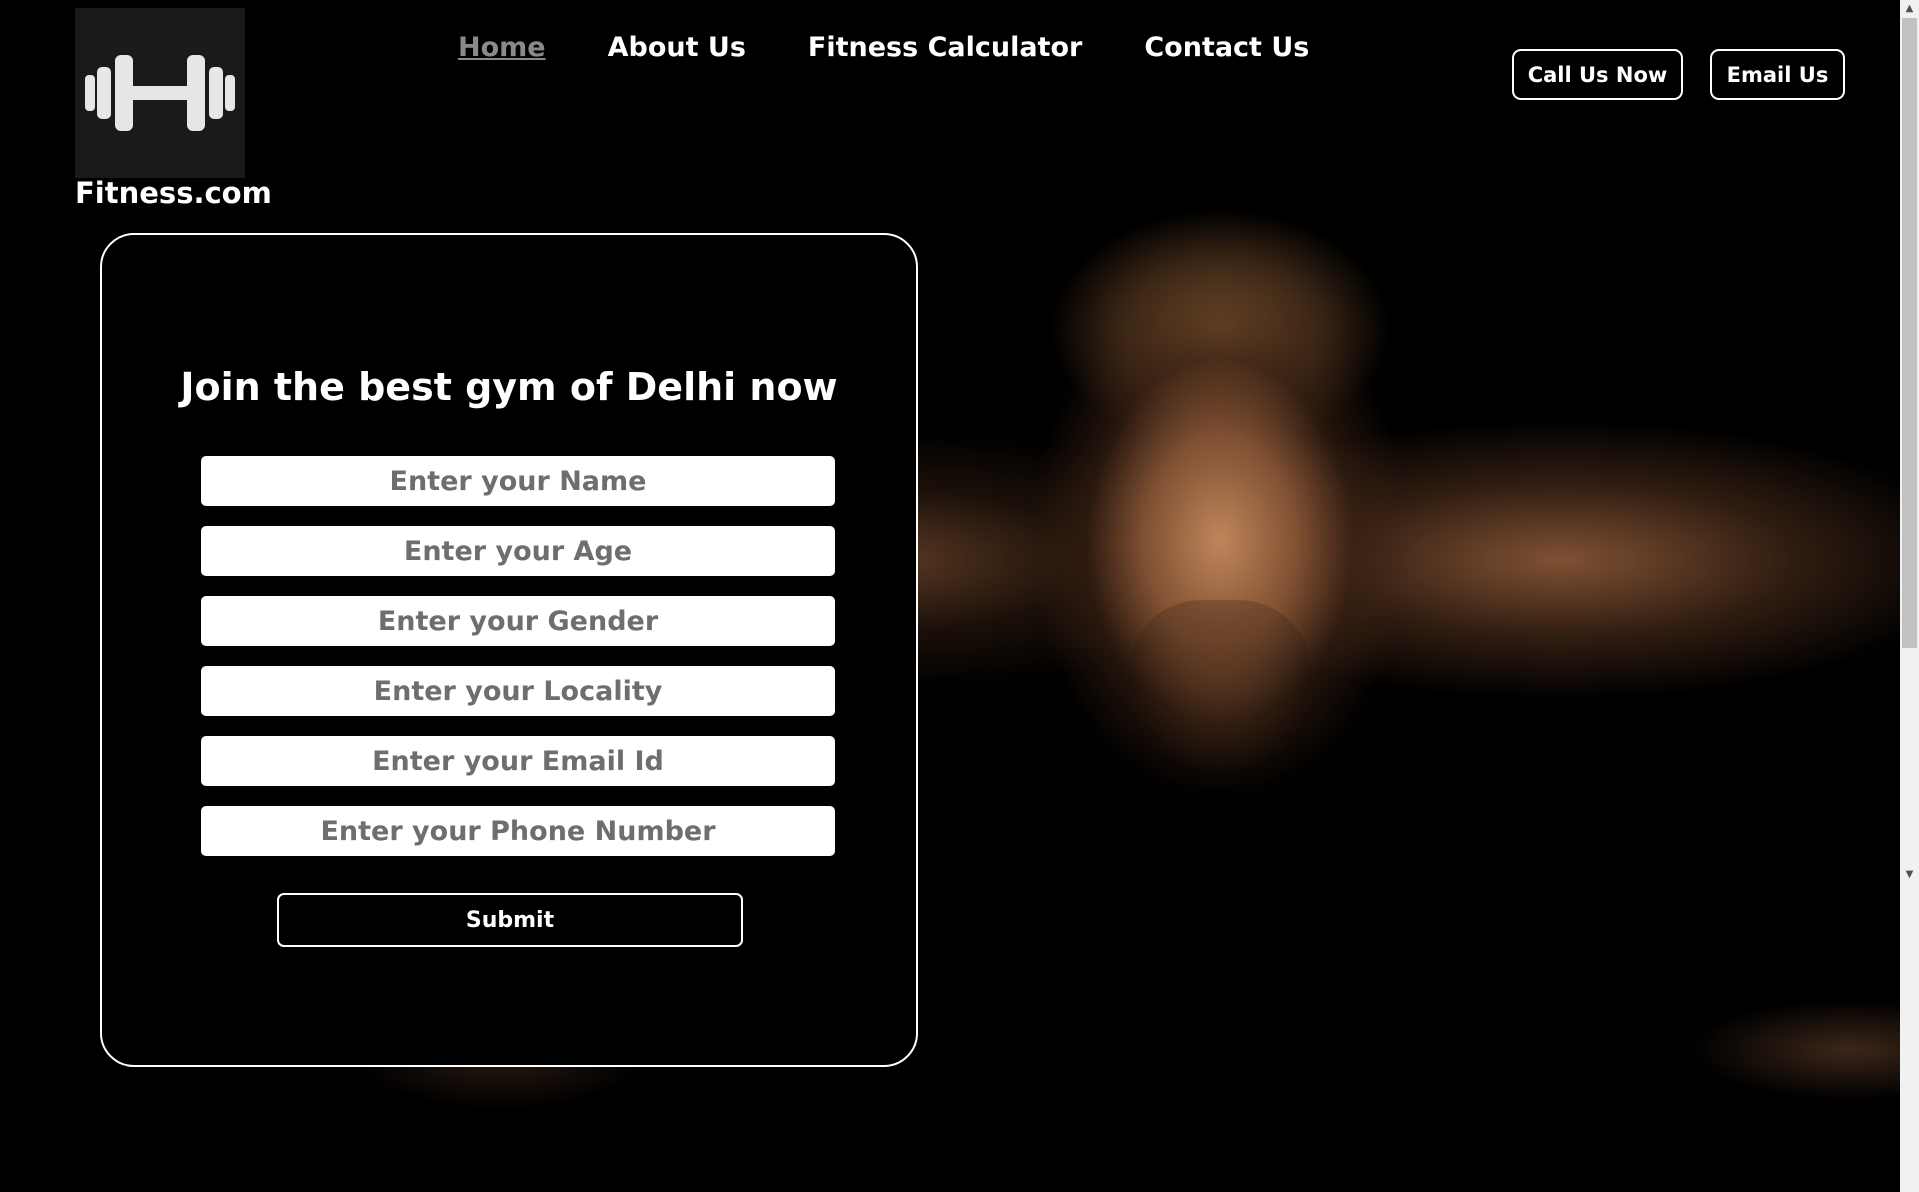 This screenshot has height=1192, width=1919. I want to click on call-us-button: Call Us Now, so click(1597, 74).